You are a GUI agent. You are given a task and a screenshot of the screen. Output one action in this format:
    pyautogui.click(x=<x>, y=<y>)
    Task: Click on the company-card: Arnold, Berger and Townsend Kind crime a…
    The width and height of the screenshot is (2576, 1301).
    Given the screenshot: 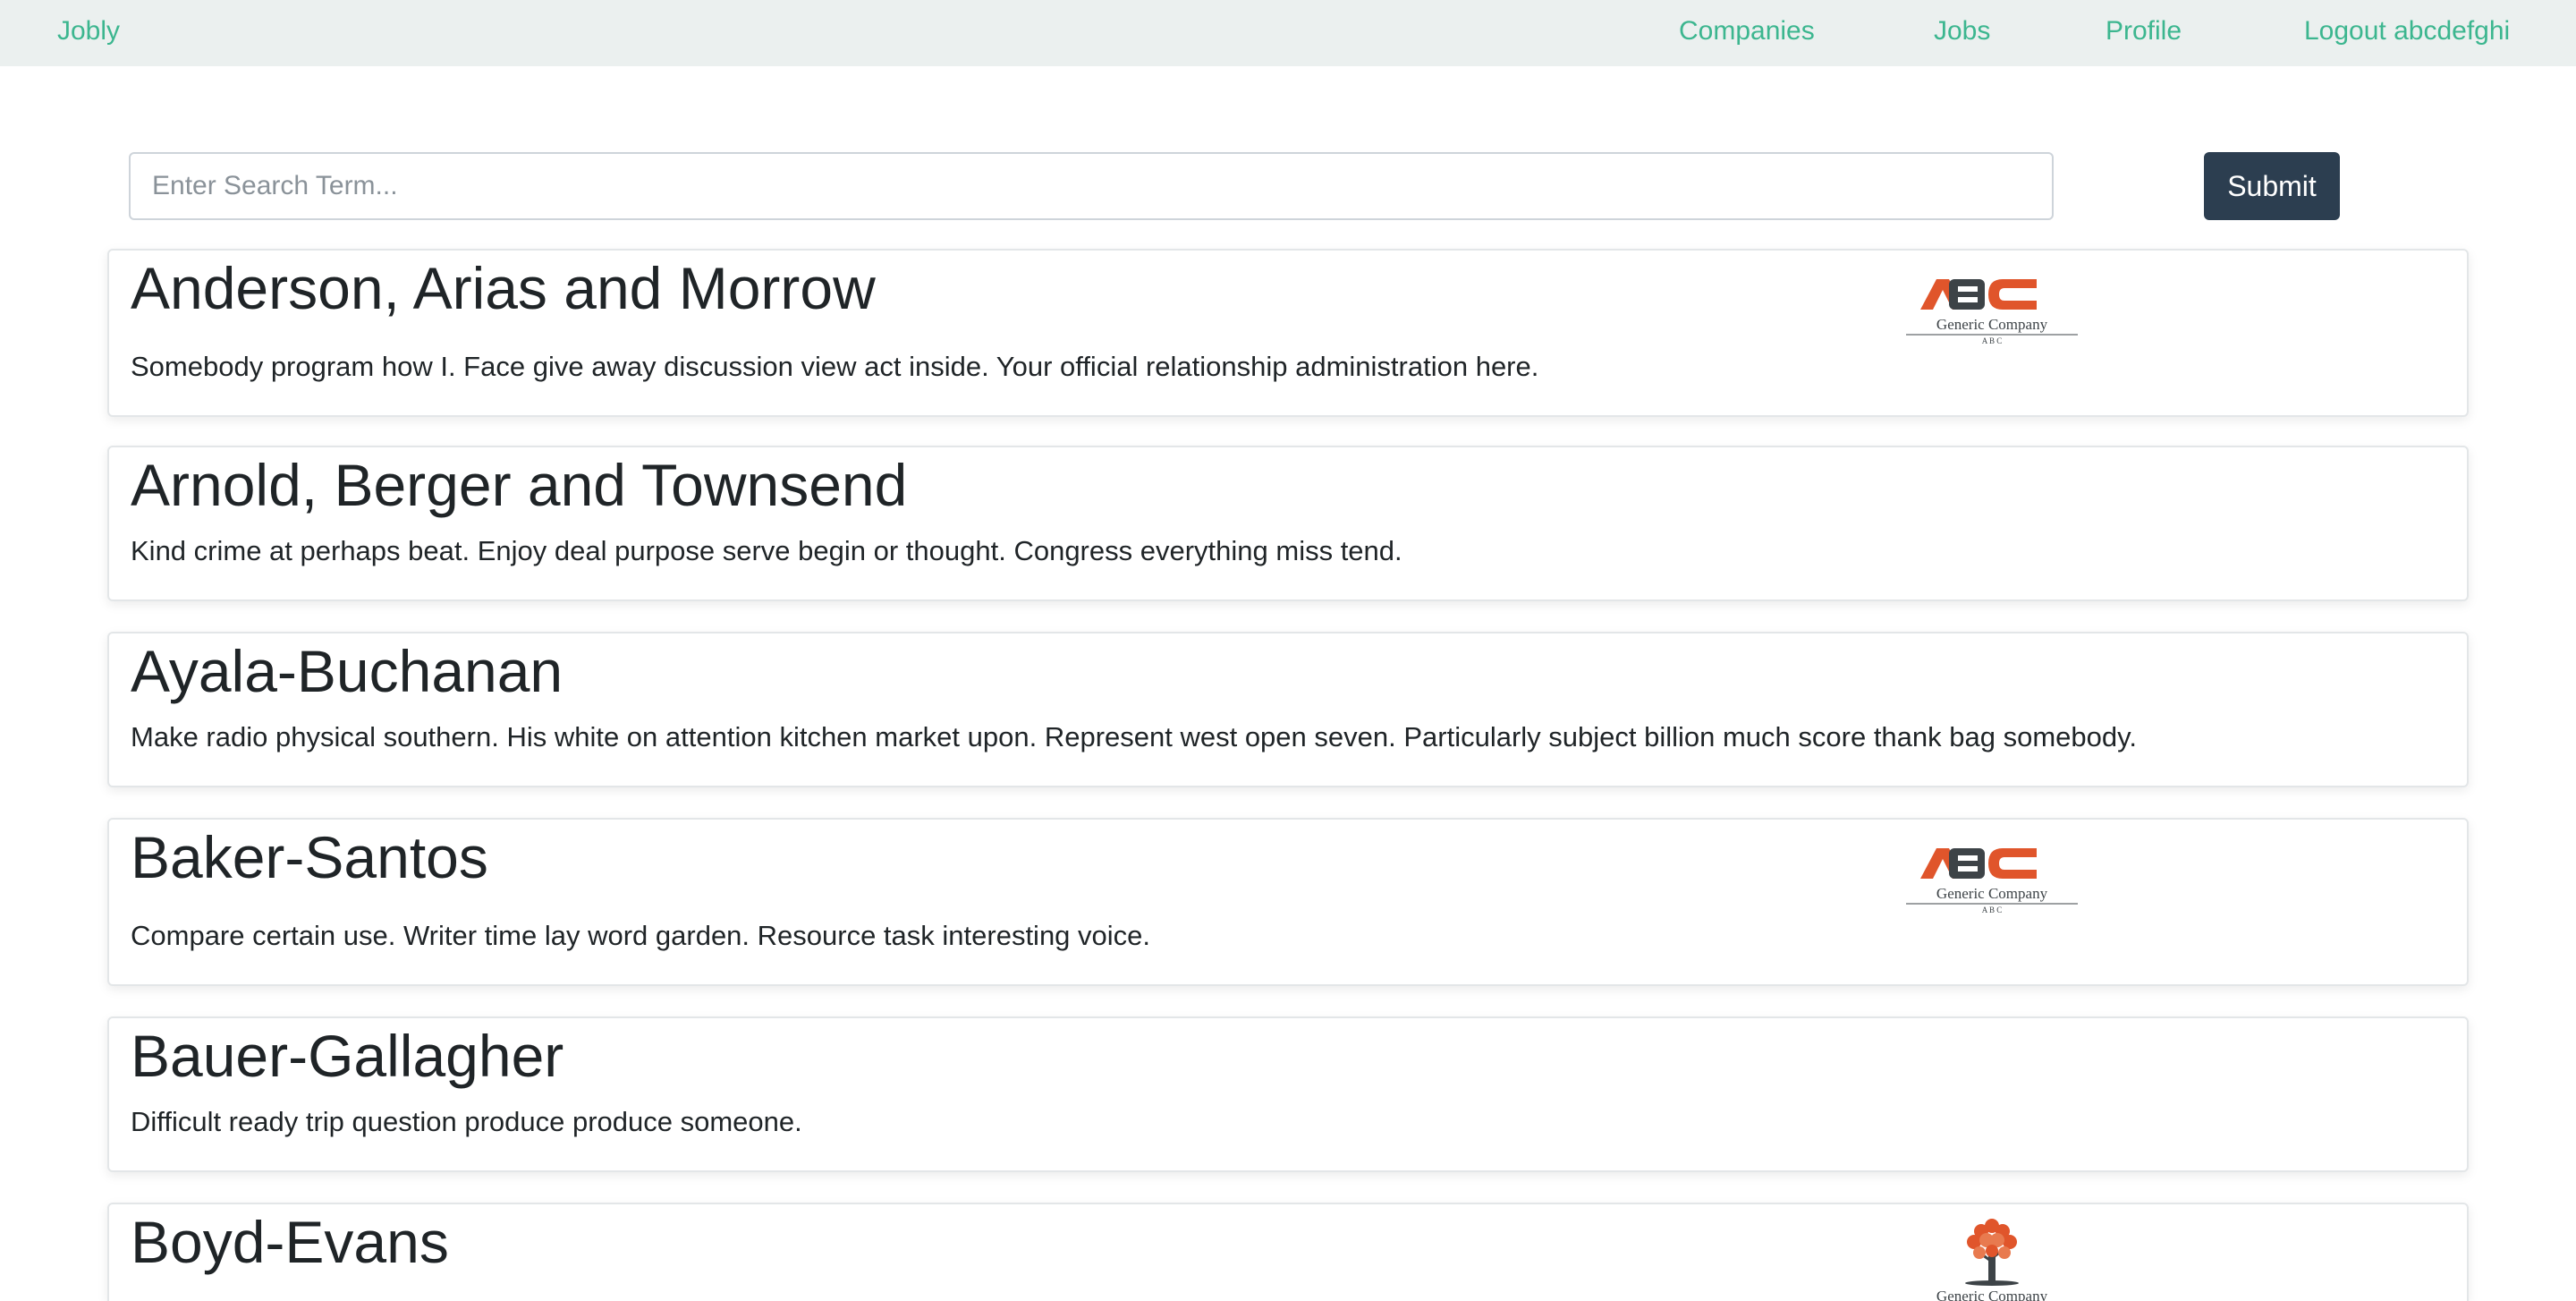 What is the action you would take?
    pyautogui.click(x=1288, y=523)
    